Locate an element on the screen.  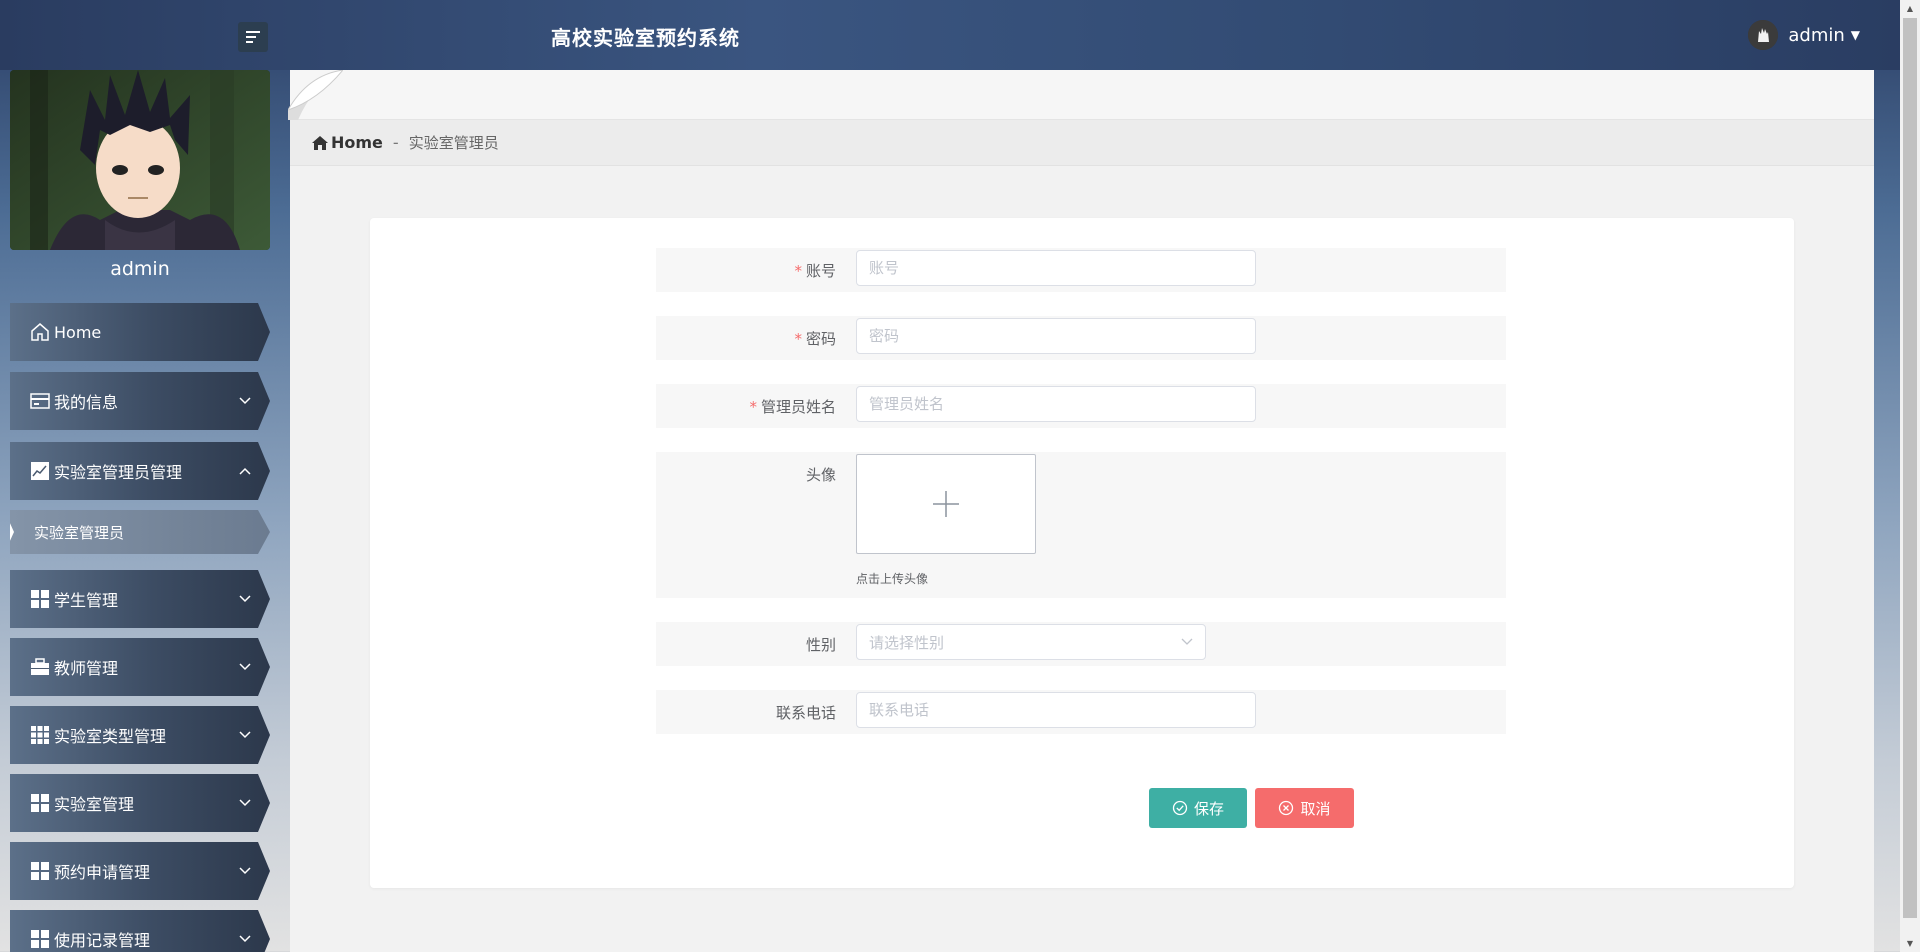
plus-icon is located at coordinates (946, 504).